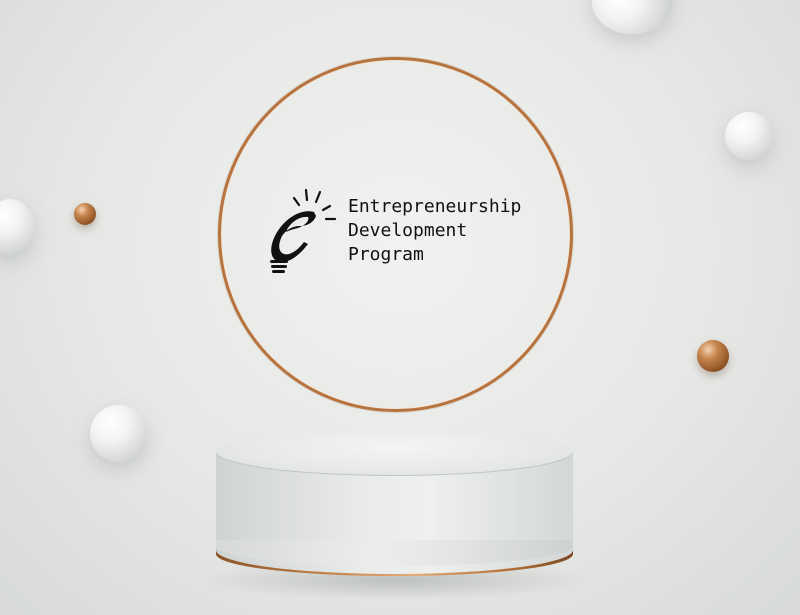 This screenshot has width=800, height=615. Describe the element at coordinates (17, 227) in the screenshot. I see `white-sphere-left` at that location.